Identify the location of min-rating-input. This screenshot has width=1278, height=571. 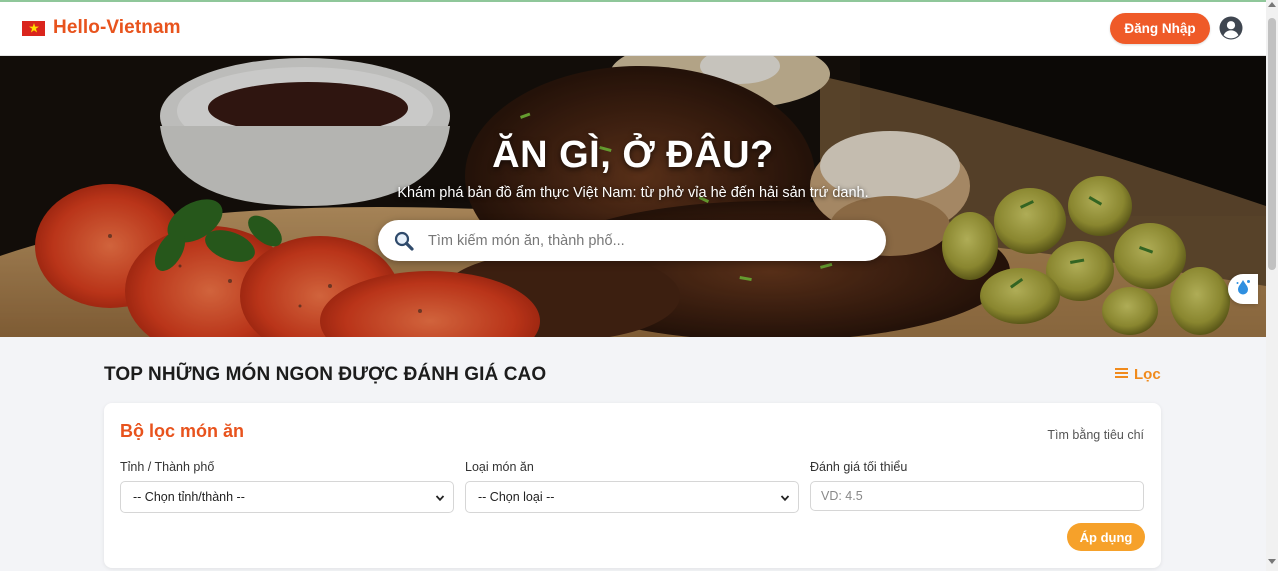
(977, 496).